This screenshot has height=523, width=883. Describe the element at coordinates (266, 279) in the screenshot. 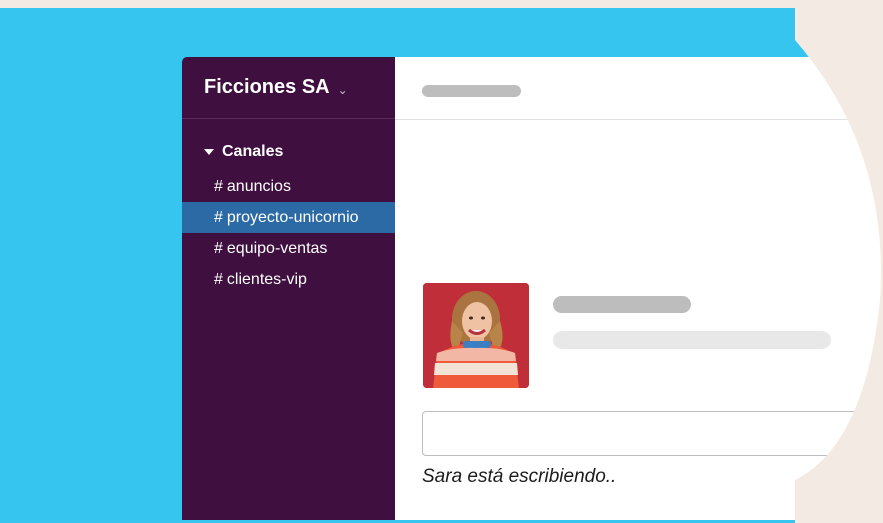

I see `channel-label: clientes-vip` at that location.